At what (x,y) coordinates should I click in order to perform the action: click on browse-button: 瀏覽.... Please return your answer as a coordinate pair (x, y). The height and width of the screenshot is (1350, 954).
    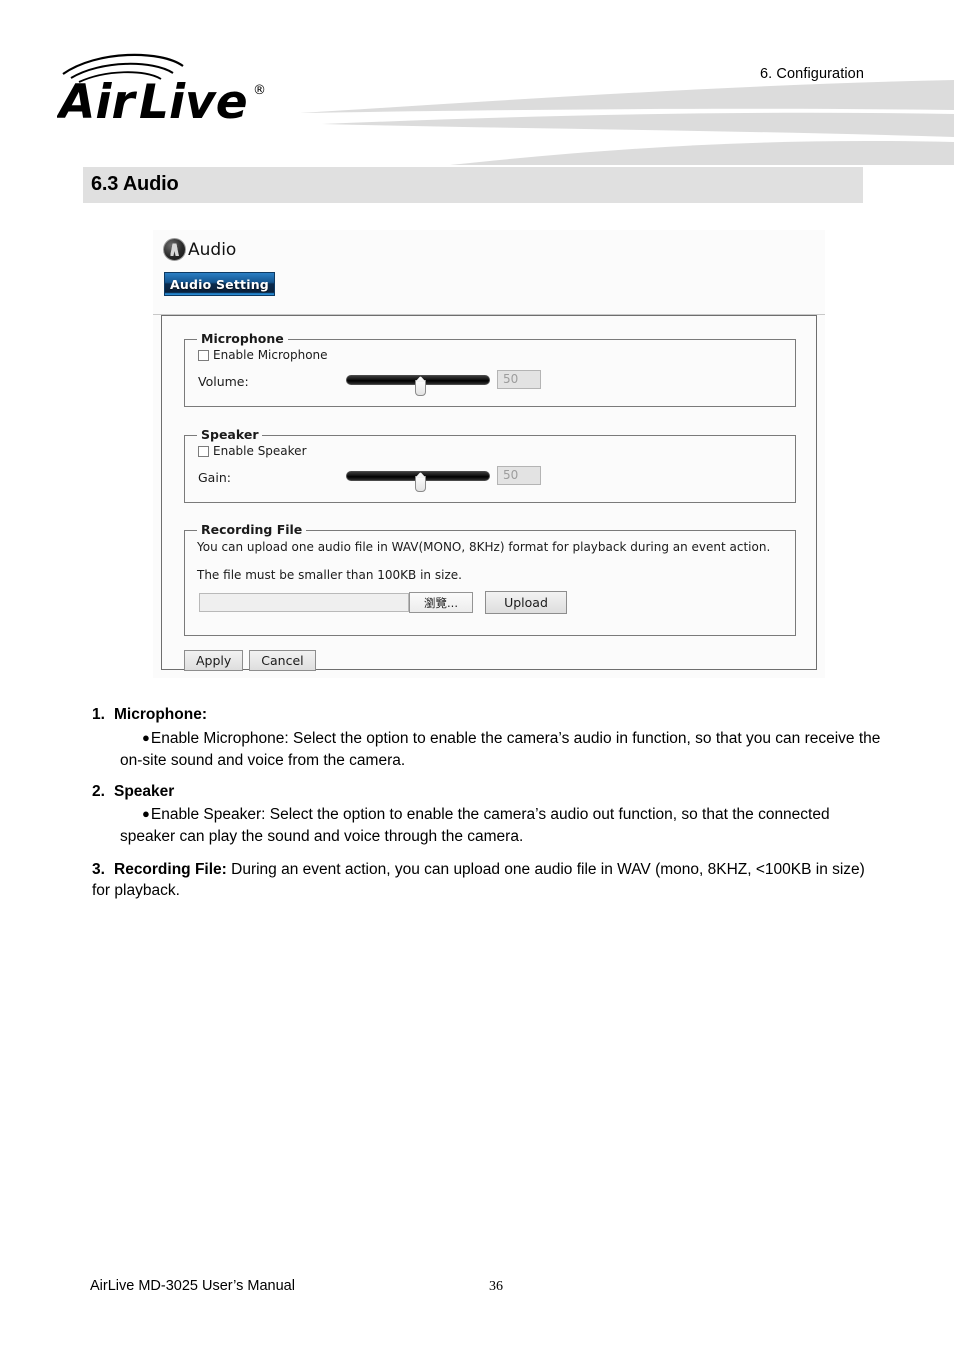
    Looking at the image, I should click on (441, 602).